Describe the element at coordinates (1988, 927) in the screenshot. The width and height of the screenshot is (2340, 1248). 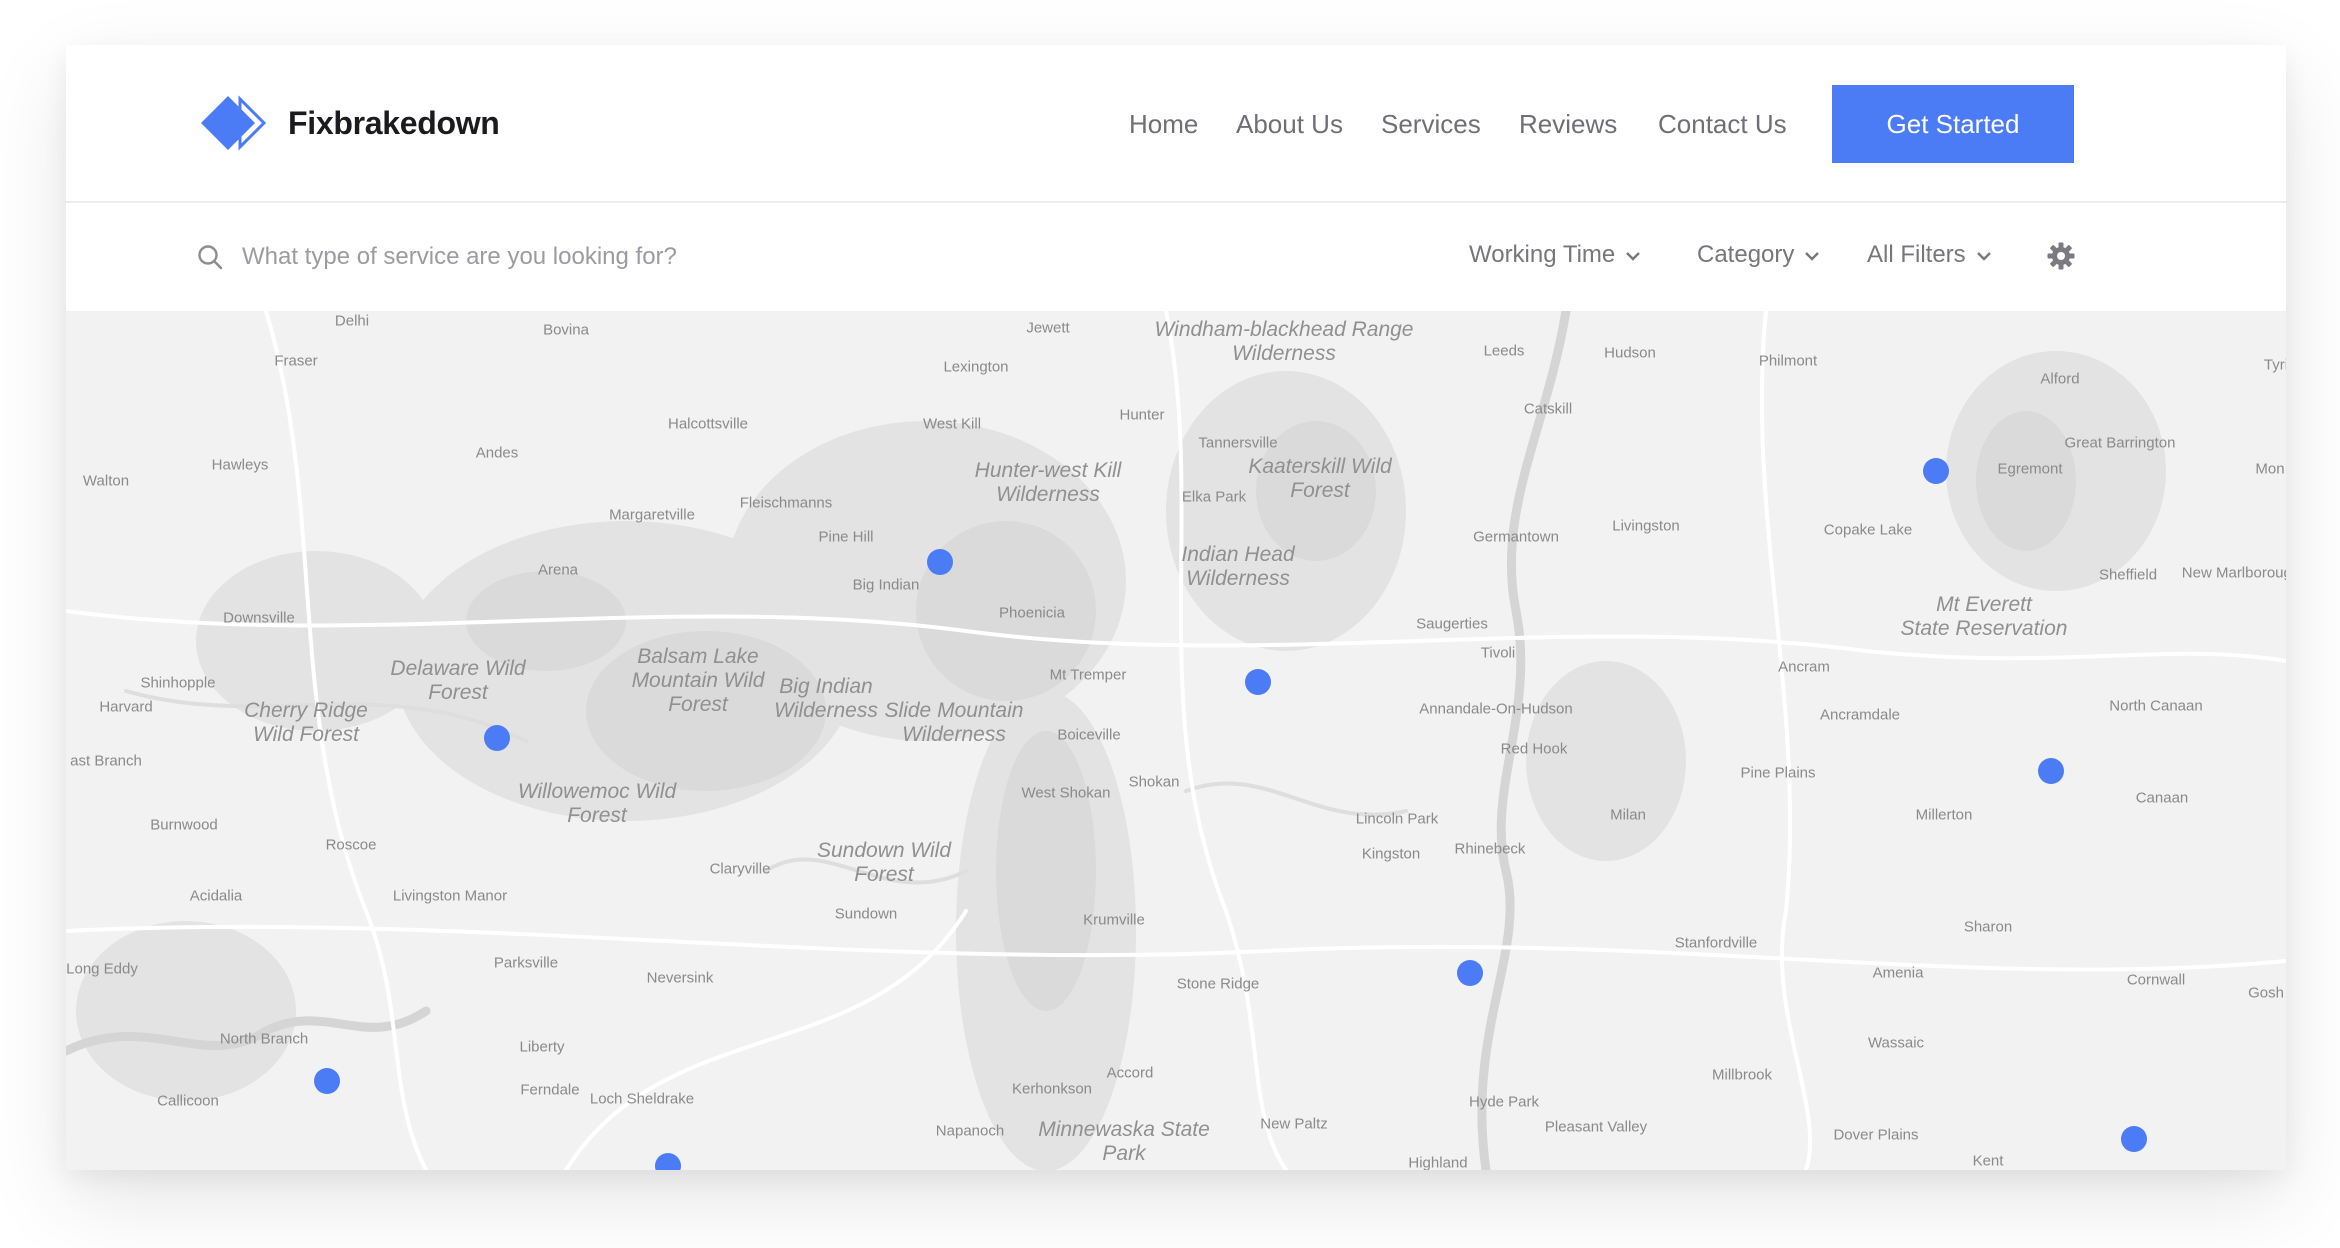
I see `map-place-label: Sharon` at that location.